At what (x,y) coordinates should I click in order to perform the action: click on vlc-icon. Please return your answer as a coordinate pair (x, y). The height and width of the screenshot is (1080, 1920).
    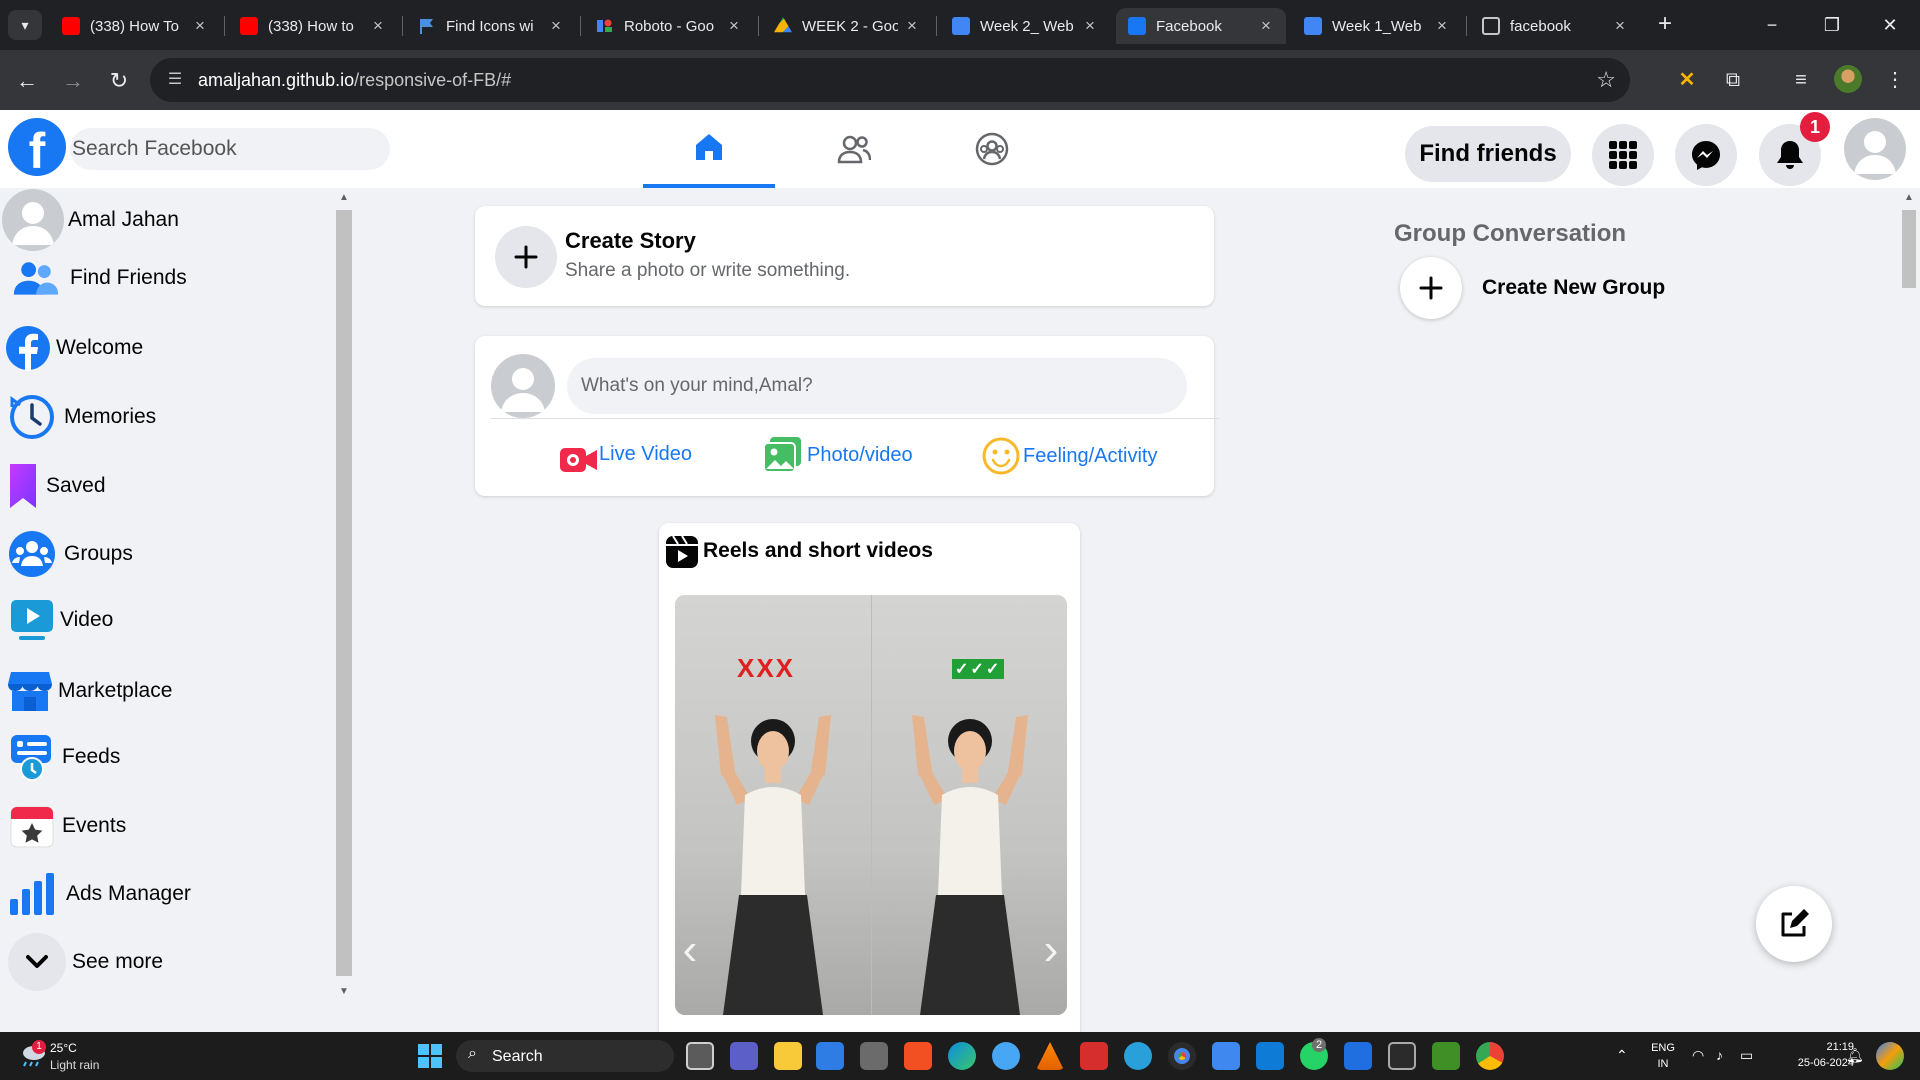
    Looking at the image, I should click on (1050, 1056).